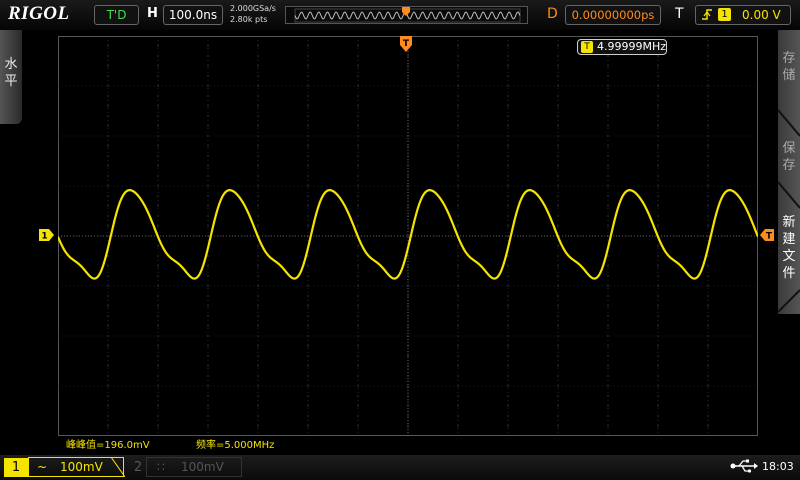  I want to click on rising-edge-icon, so click(707, 16).